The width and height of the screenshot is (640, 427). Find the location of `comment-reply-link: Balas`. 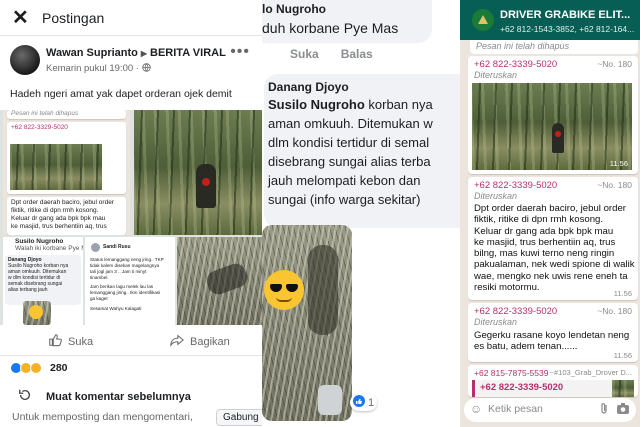

comment-reply-link: Balas is located at coordinates (357, 54).